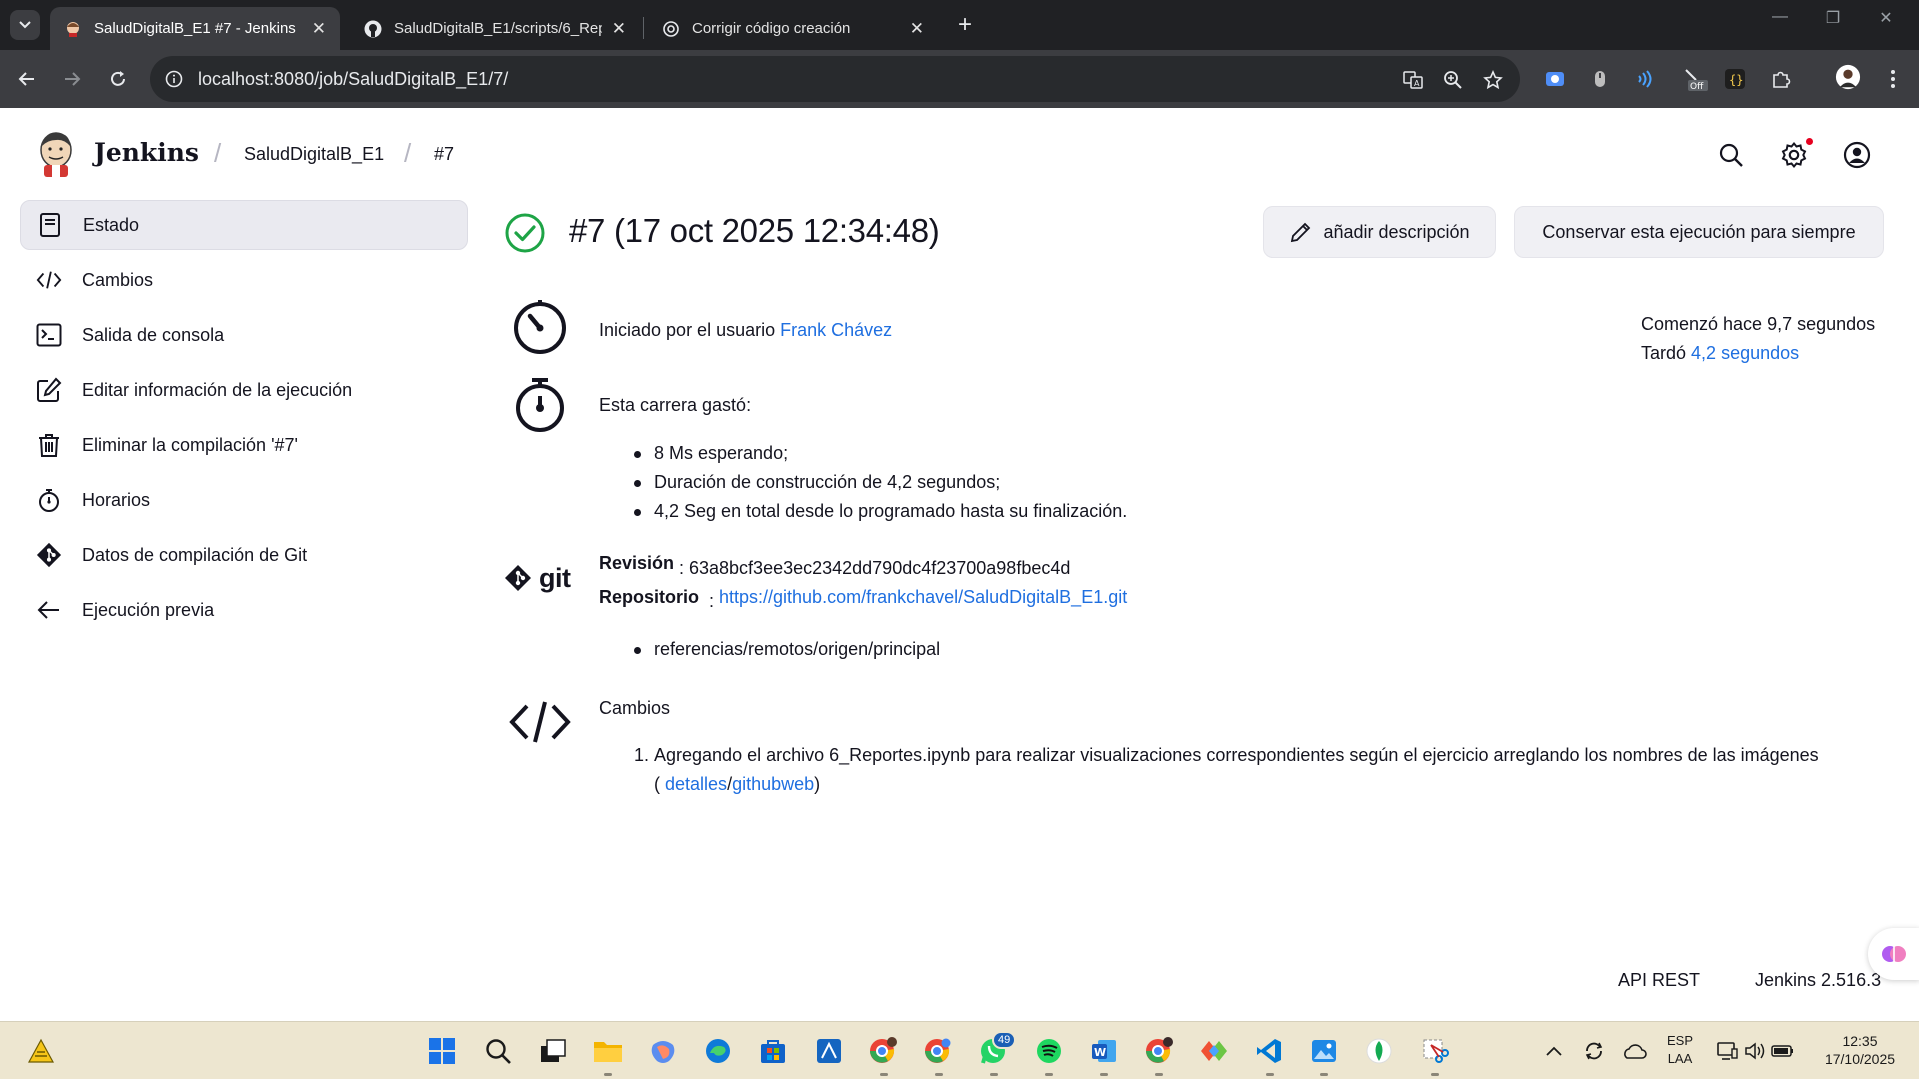 The image size is (1919, 1079). I want to click on restore-icon: ❐, so click(1833, 18).